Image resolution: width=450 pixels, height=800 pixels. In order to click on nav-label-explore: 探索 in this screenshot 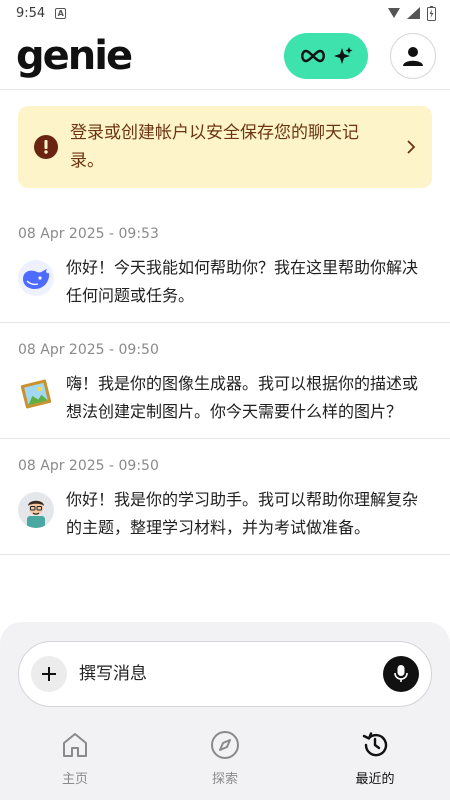, I will do `click(224, 779)`.